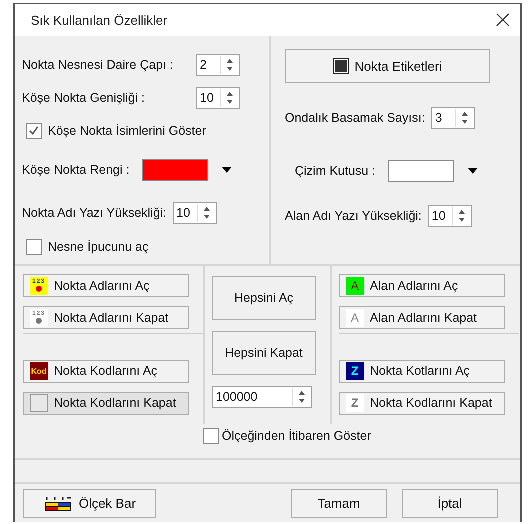 This screenshot has width=532, height=524. What do you see at coordinates (335, 171) in the screenshot?
I see `field-label: Çizim Kutusu :` at bounding box center [335, 171].